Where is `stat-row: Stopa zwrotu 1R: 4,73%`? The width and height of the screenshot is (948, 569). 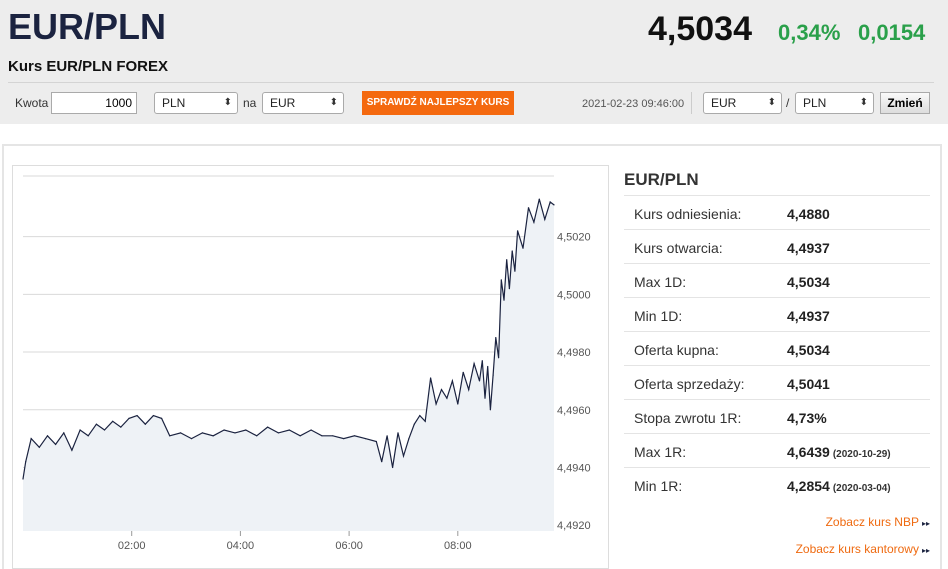 stat-row: Stopa zwrotu 1R: 4,73% is located at coordinates (777, 416).